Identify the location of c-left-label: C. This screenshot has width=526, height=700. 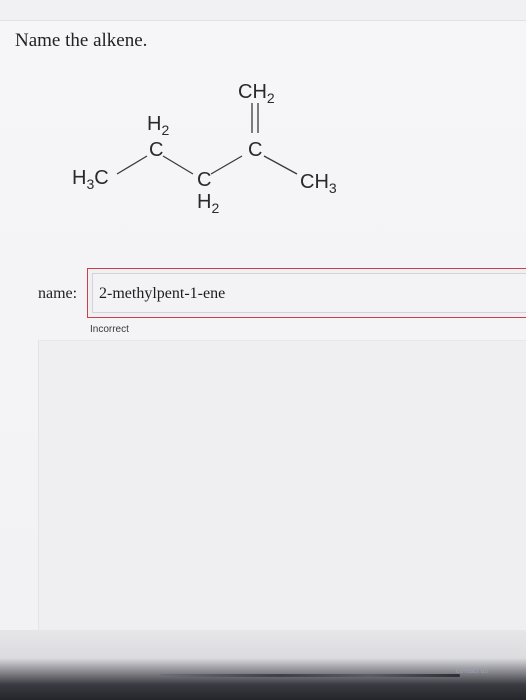
(156, 150).